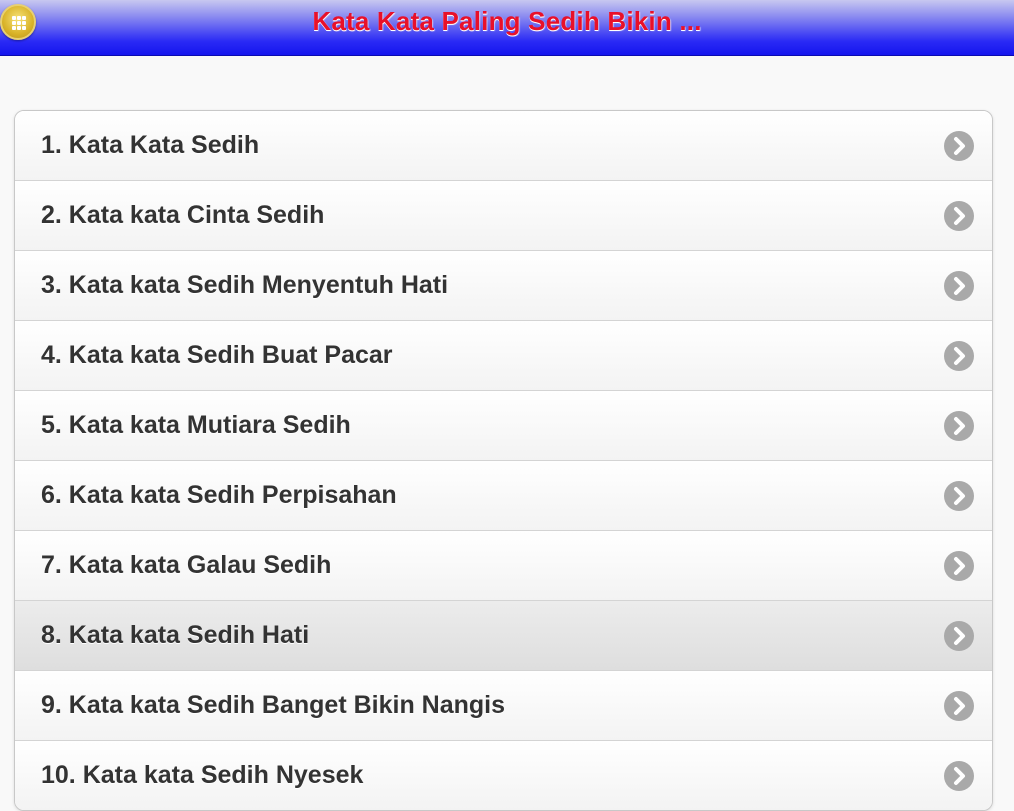 The width and height of the screenshot is (1014, 811). Describe the element at coordinates (245, 285) in the screenshot. I see `list-item-label: 3. Kata kata Sedih Menyentuh Hati` at that location.